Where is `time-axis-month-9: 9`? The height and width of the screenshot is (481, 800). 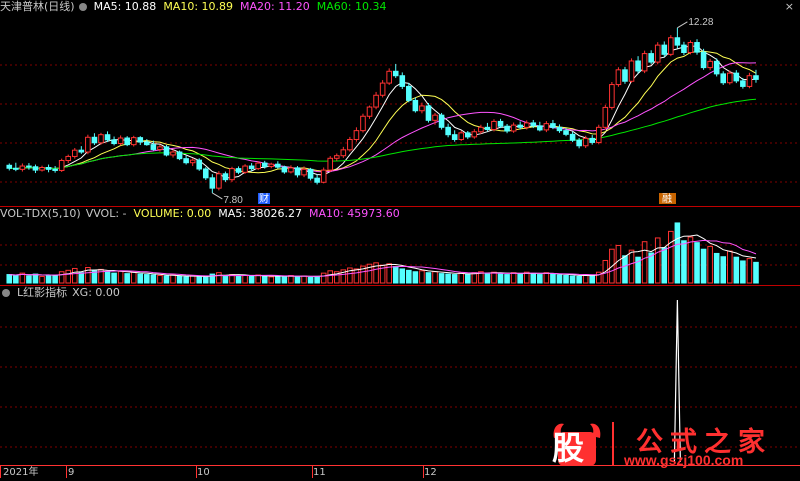 time-axis-month-9: 9 is located at coordinates (71, 472).